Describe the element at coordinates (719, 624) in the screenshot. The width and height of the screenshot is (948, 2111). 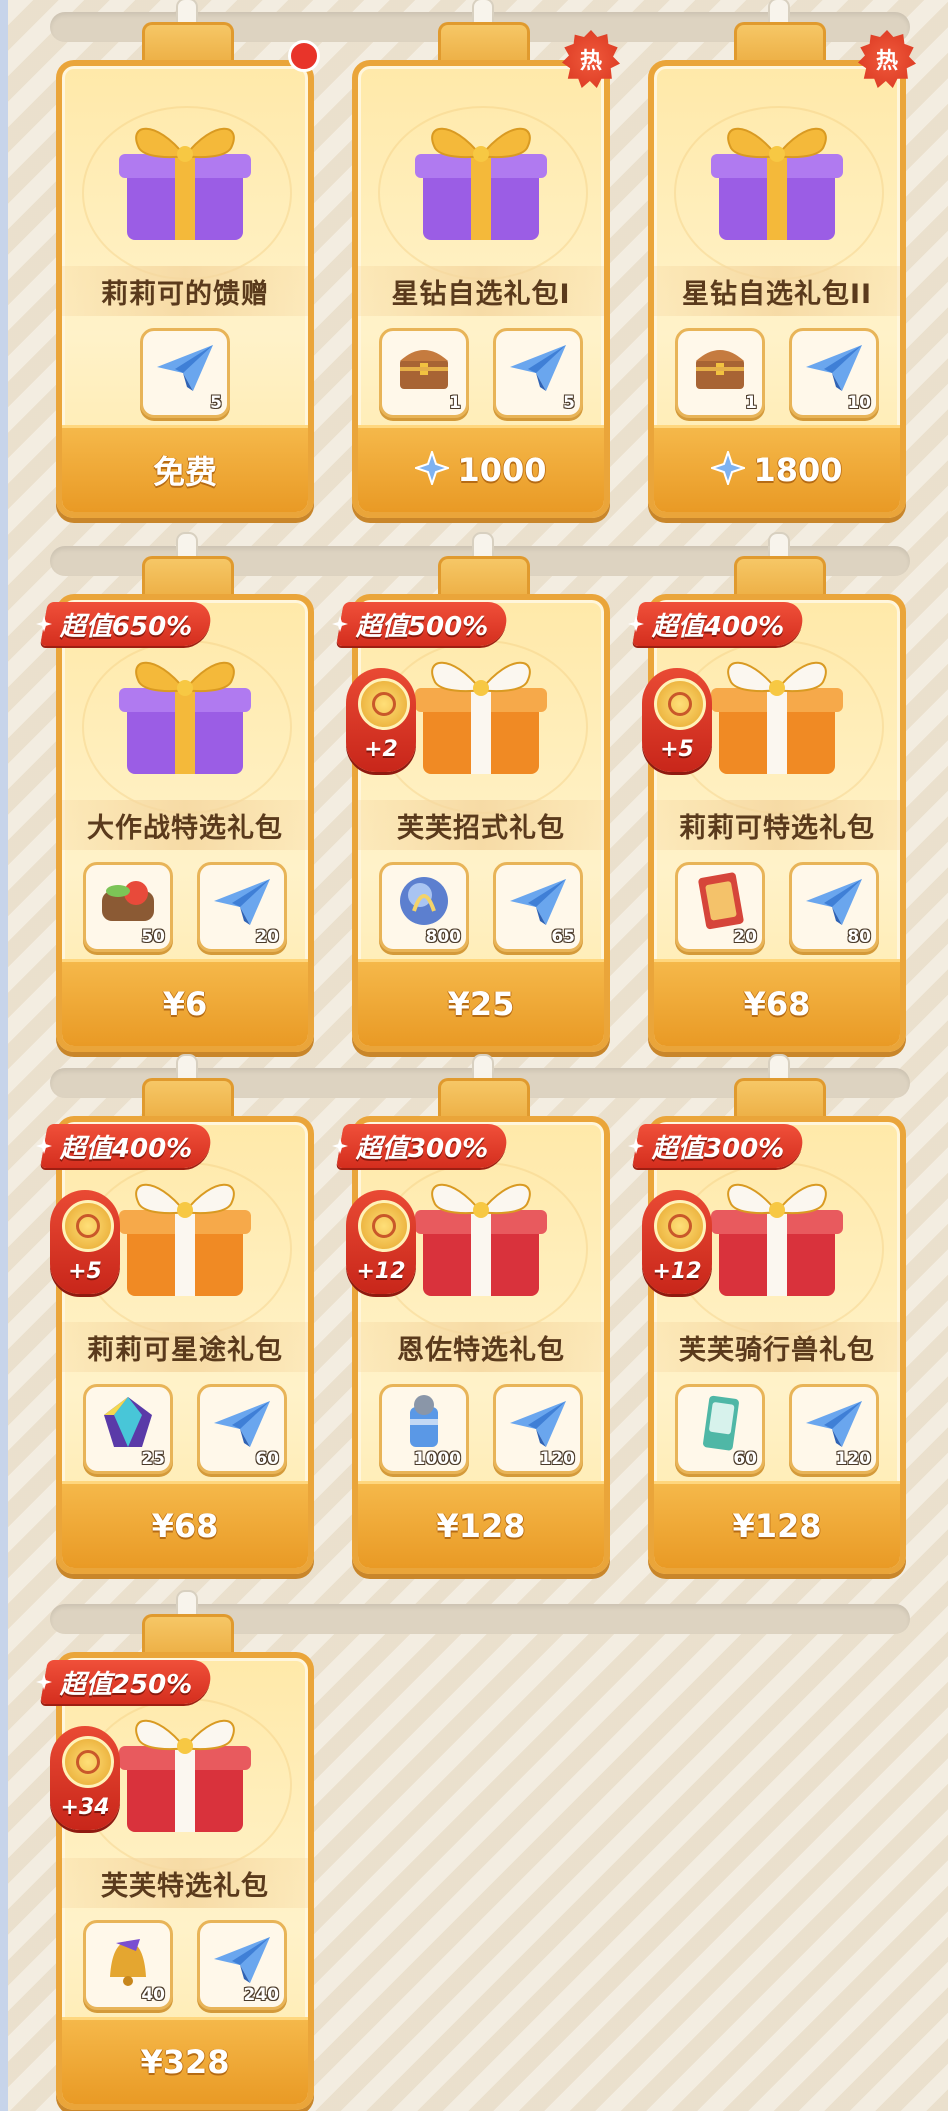
I see `value-badge: 超值400%` at that location.